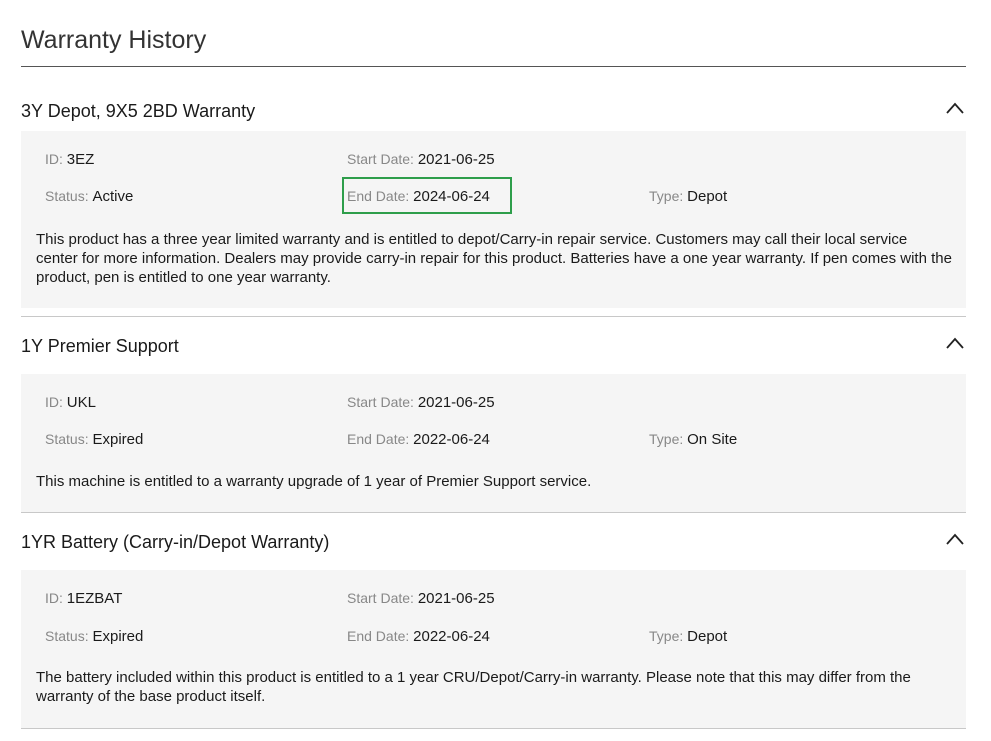 This screenshot has width=991, height=741. What do you see at coordinates (81, 402) in the screenshot?
I see `id-value: UKL` at bounding box center [81, 402].